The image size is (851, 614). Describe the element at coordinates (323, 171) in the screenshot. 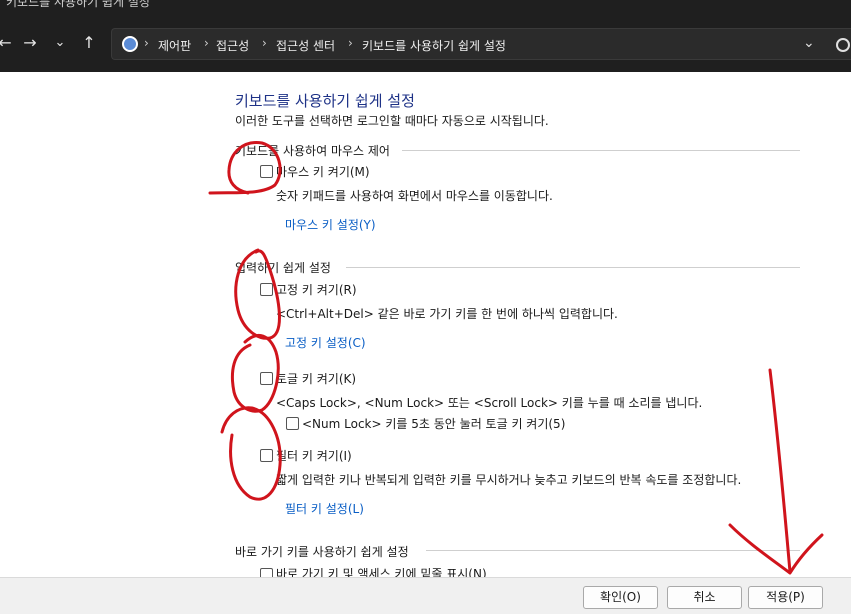

I see `mouse-keys-label: 마우스 키 켜기(M)` at that location.